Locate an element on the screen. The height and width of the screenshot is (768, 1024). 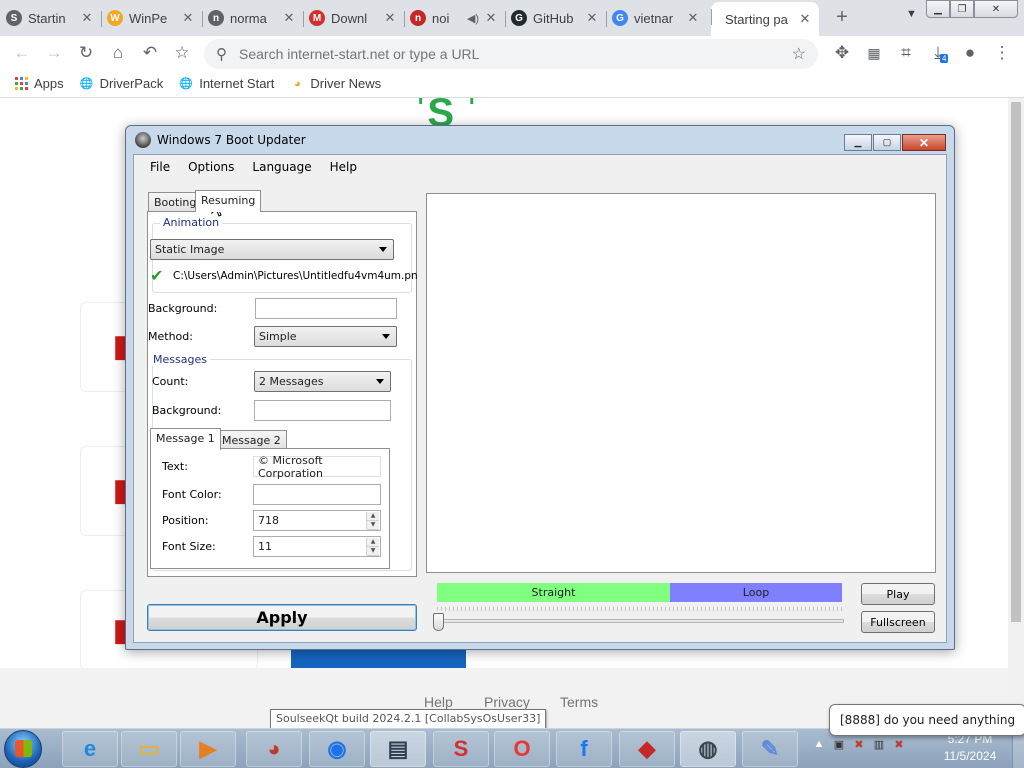
reload-icon: ↻ is located at coordinates (86, 53).